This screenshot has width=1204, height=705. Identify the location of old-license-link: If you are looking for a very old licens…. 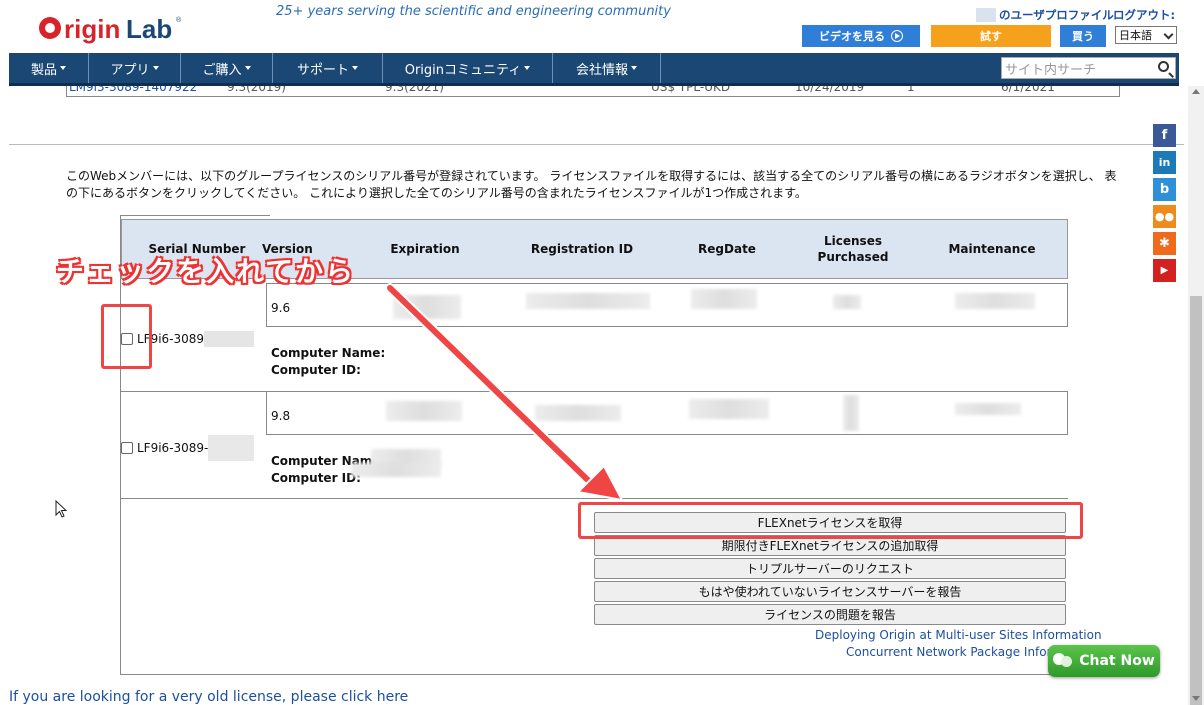
(208, 697).